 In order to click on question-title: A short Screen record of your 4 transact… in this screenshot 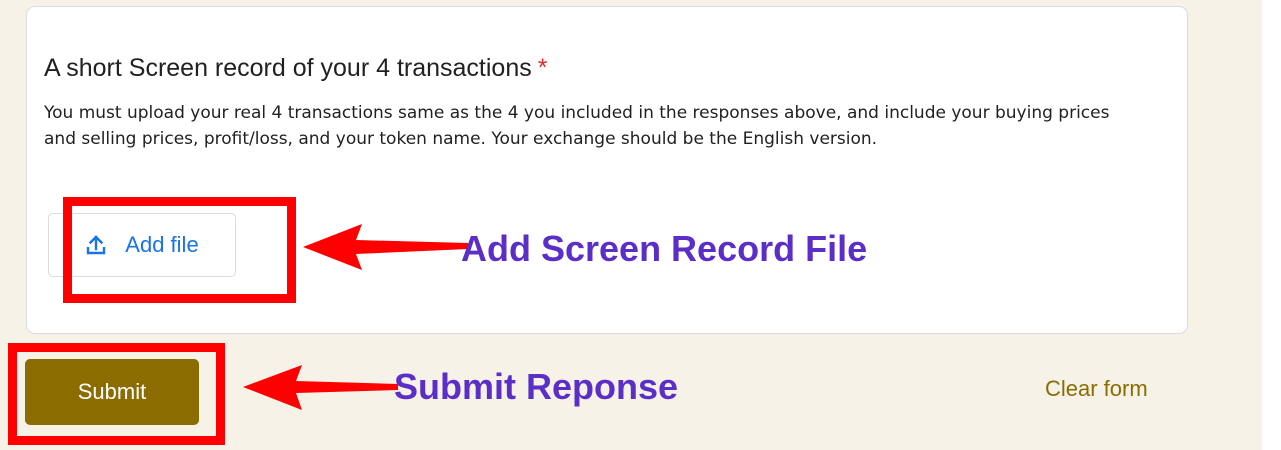, I will do `click(295, 68)`.